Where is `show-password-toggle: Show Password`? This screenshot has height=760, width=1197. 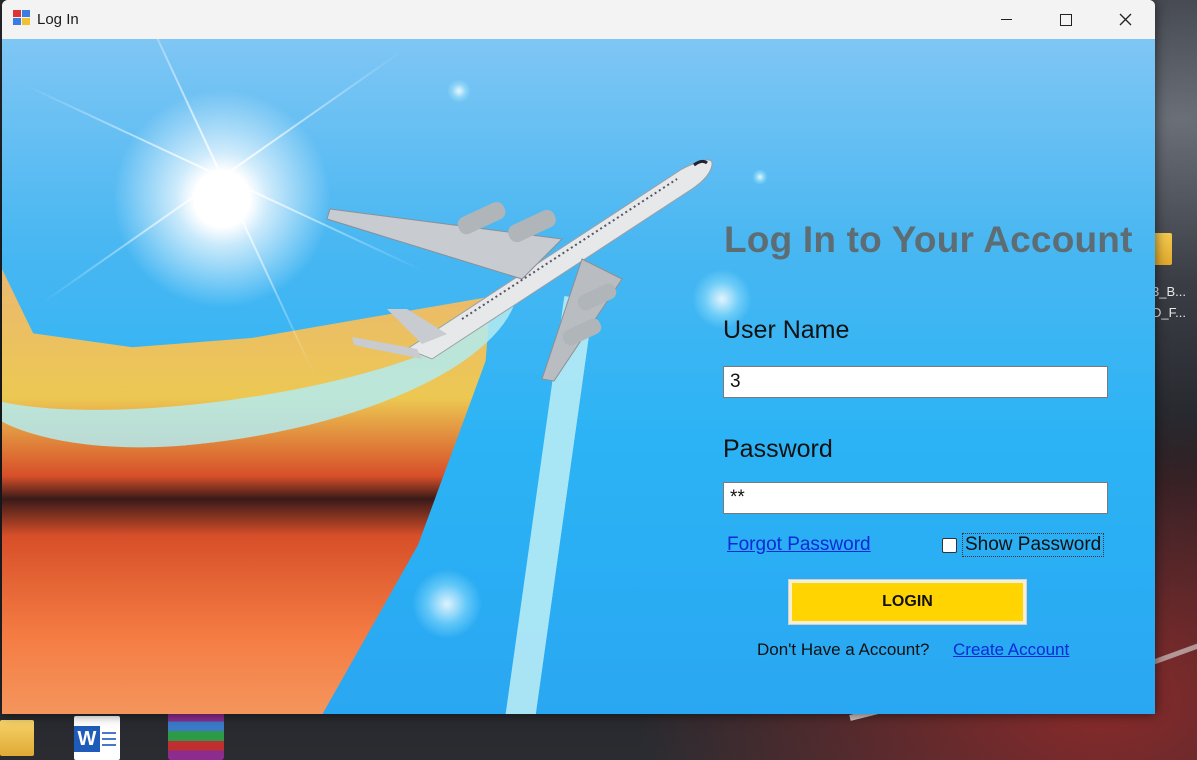 show-password-toggle: Show Password is located at coordinates (1023, 545).